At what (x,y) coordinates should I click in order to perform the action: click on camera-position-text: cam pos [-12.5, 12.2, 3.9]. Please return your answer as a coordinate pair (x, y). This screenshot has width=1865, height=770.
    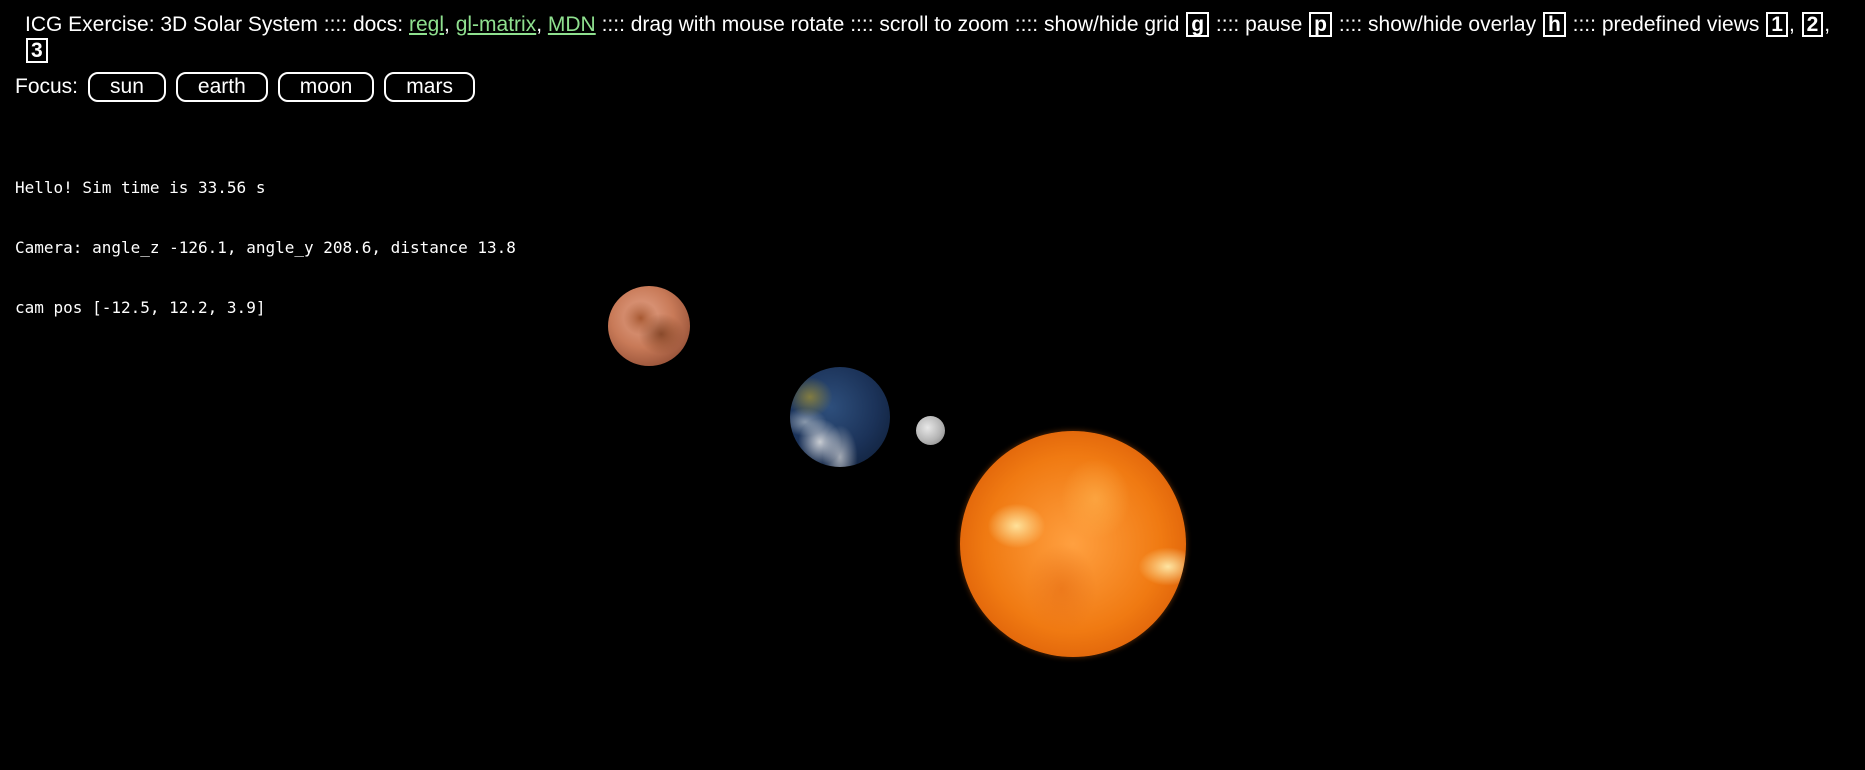
    Looking at the image, I should click on (140, 307).